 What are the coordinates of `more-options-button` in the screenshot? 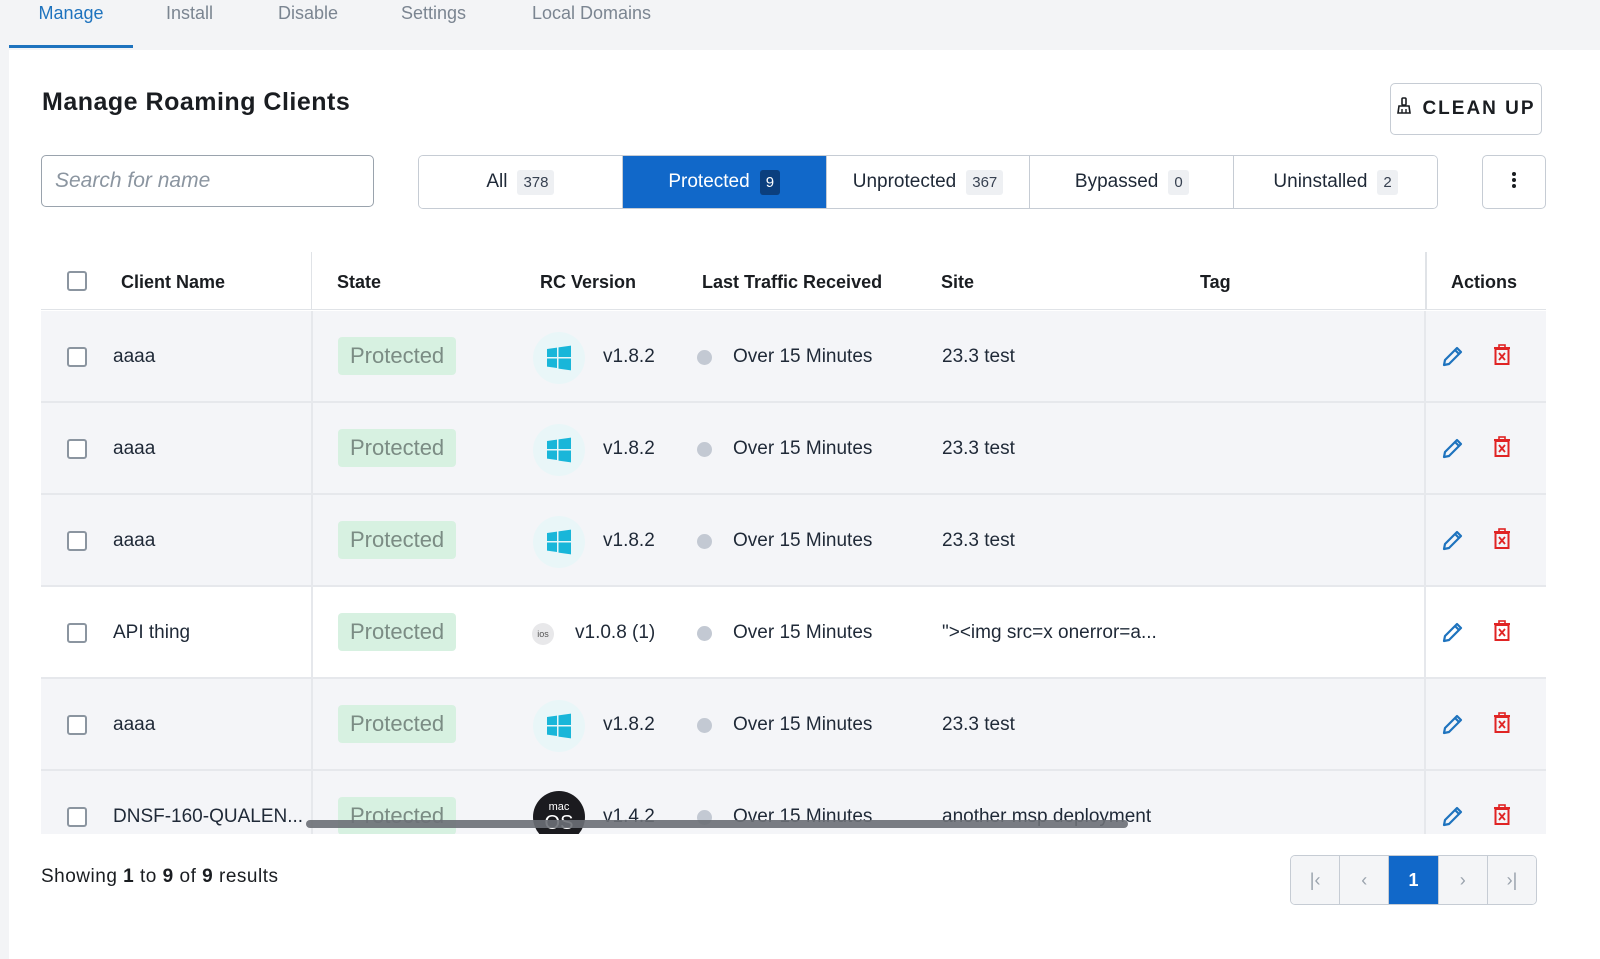 It's located at (1514, 182).